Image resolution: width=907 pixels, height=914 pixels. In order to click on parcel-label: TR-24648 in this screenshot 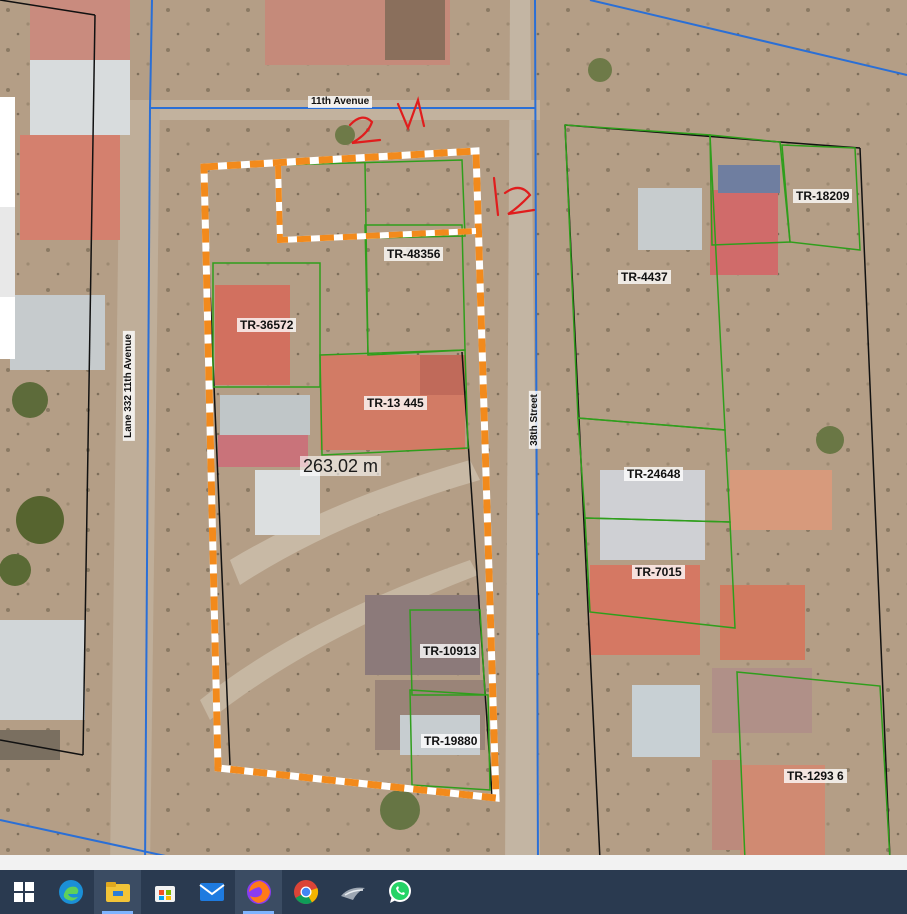, I will do `click(654, 474)`.